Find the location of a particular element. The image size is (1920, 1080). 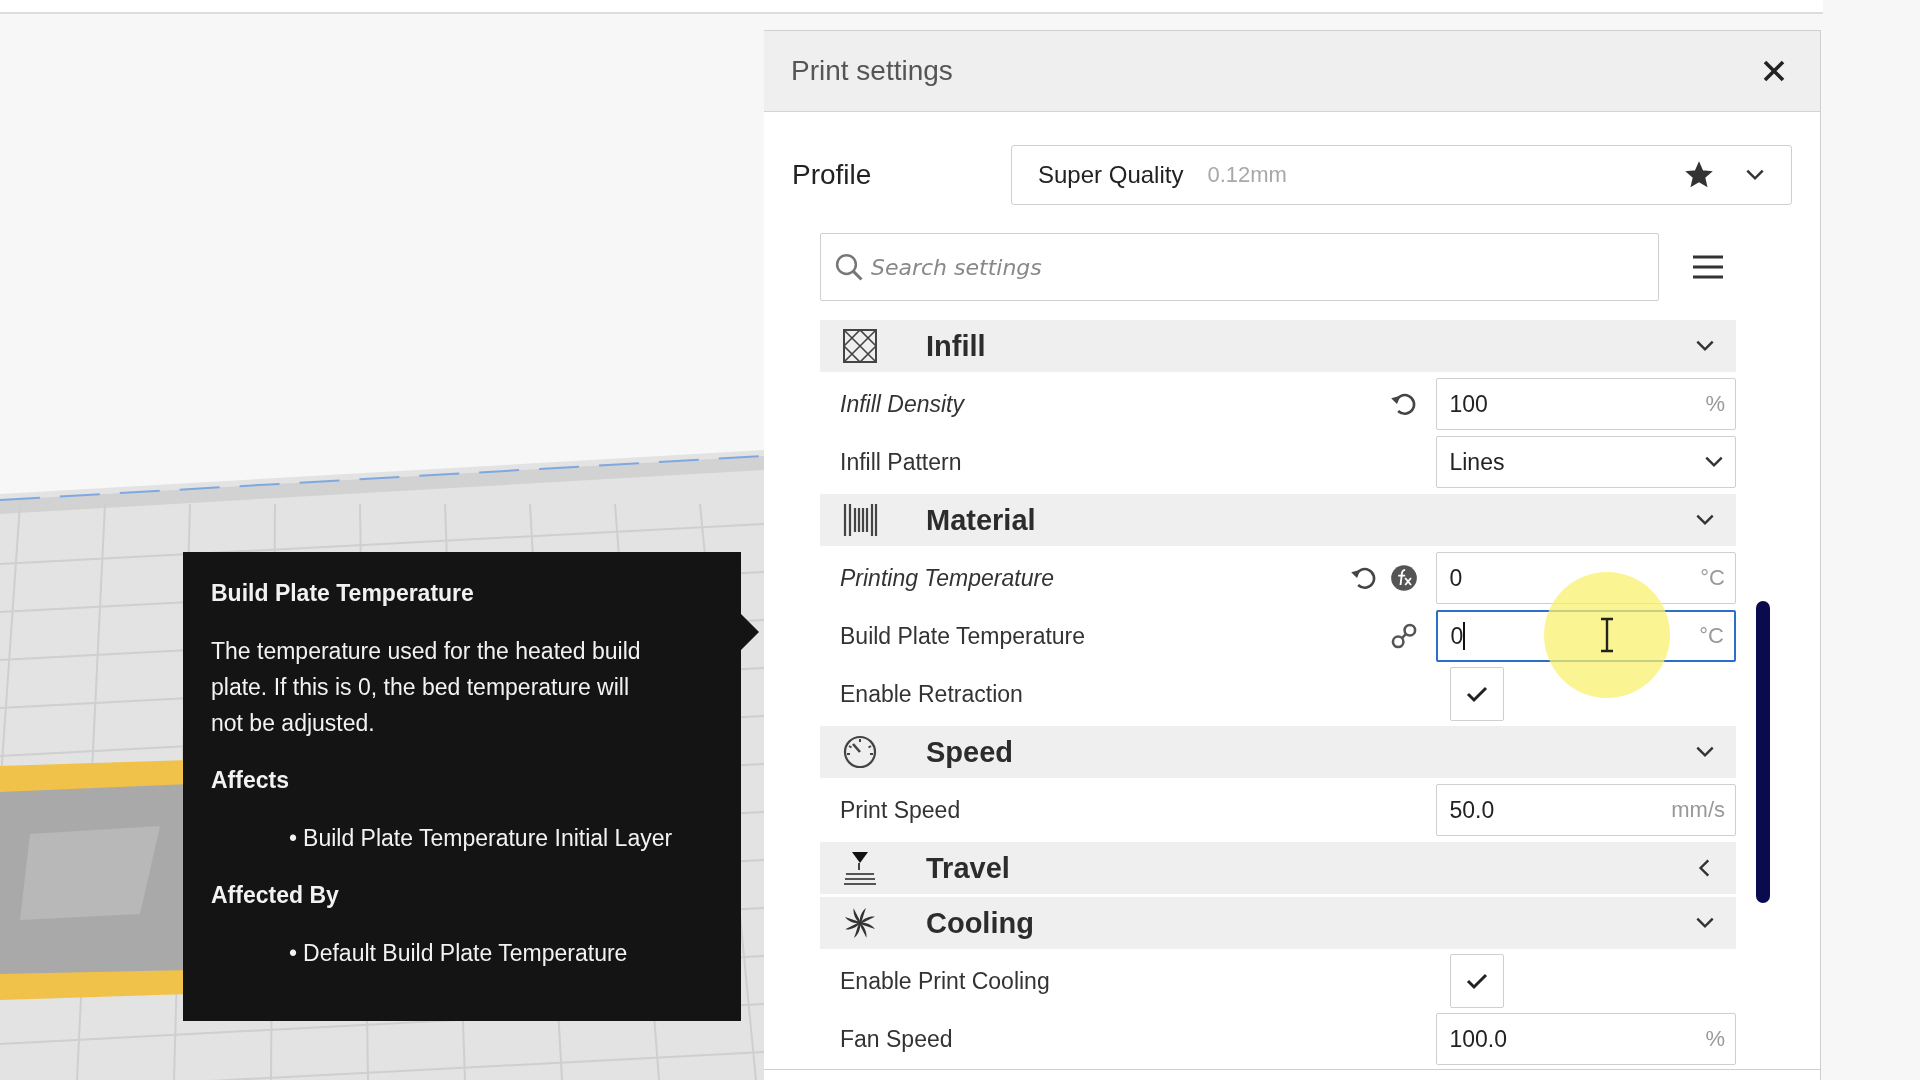

search-field: Search settings is located at coordinates (1239, 267).